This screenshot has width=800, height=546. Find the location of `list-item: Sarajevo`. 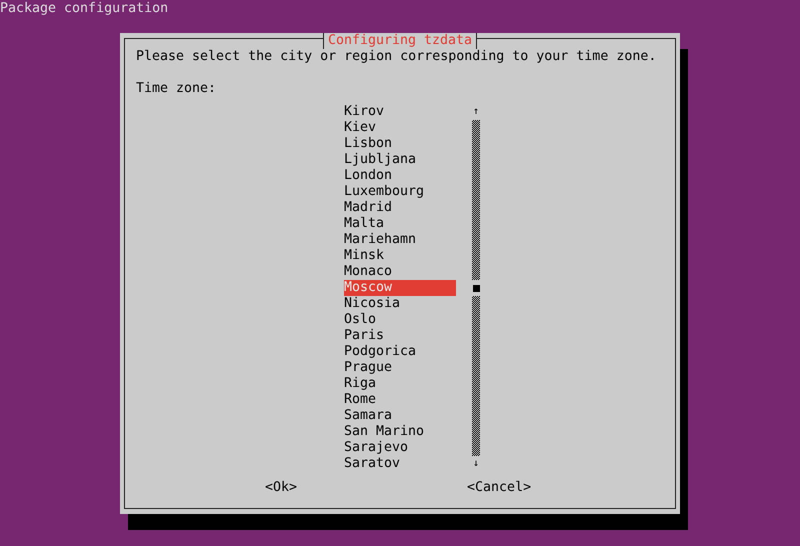

list-item: Sarajevo is located at coordinates (400, 448).